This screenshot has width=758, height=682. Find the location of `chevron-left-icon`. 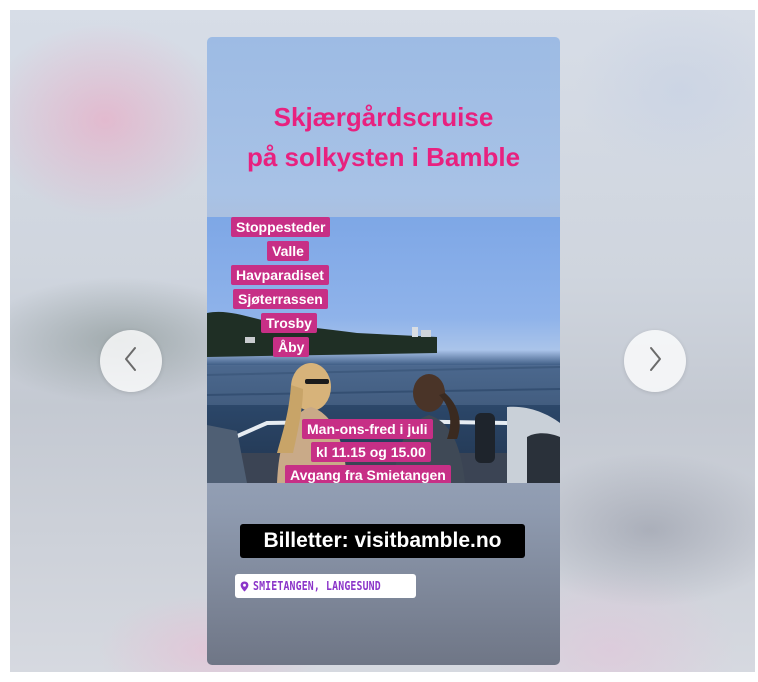

chevron-left-icon is located at coordinates (131, 361).